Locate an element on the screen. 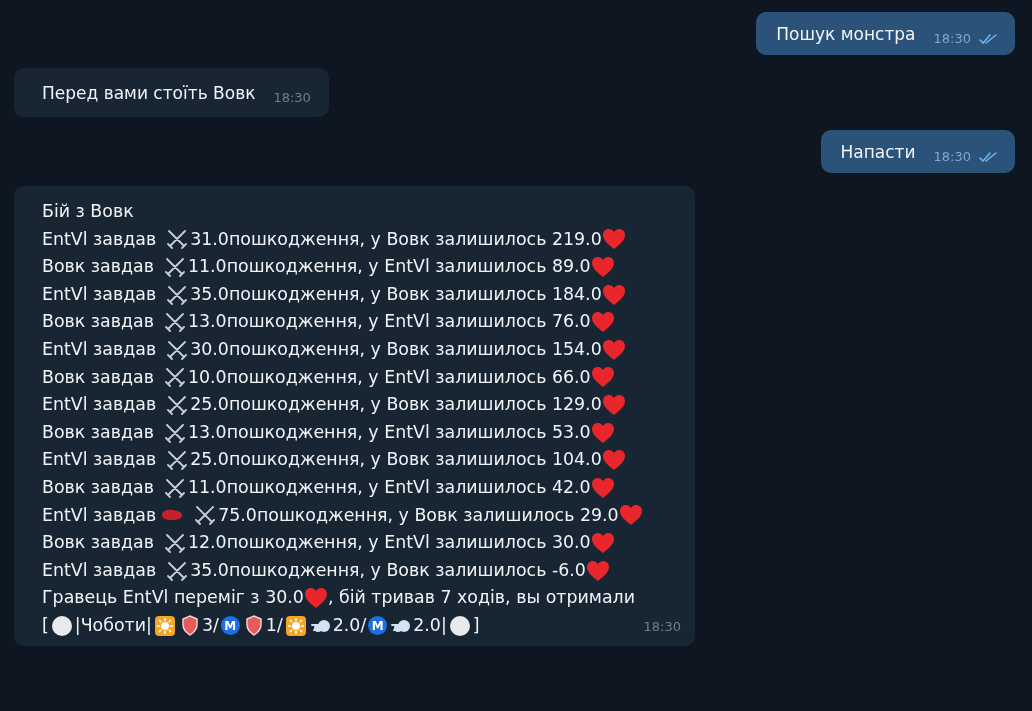 The width and height of the screenshot is (1032, 711). battle-text: 31.0пошкодження, у Вовк залишилось 219.0 is located at coordinates (396, 239).